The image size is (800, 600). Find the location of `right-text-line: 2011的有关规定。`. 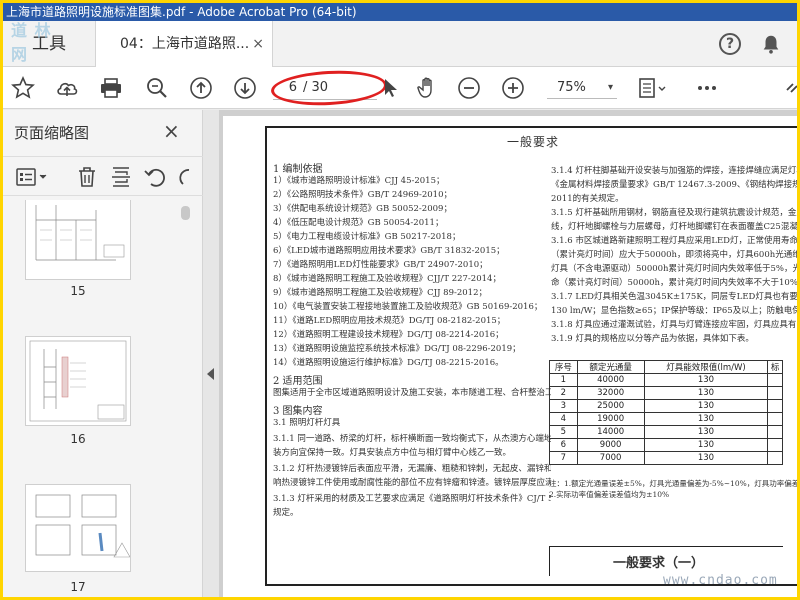

right-text-line: 2011的有关规定。 is located at coordinates (587, 199).